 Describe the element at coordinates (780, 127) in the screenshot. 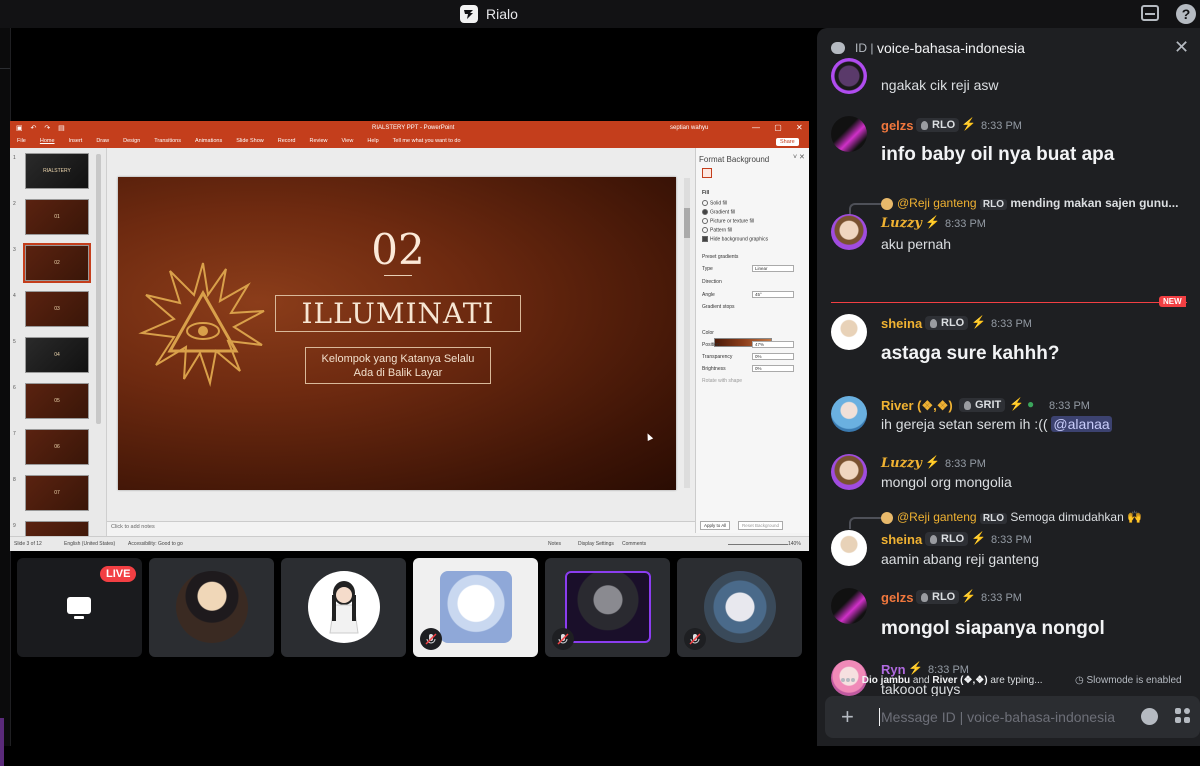

I see `ppt-window-buttons: — ▢ ✕` at that location.